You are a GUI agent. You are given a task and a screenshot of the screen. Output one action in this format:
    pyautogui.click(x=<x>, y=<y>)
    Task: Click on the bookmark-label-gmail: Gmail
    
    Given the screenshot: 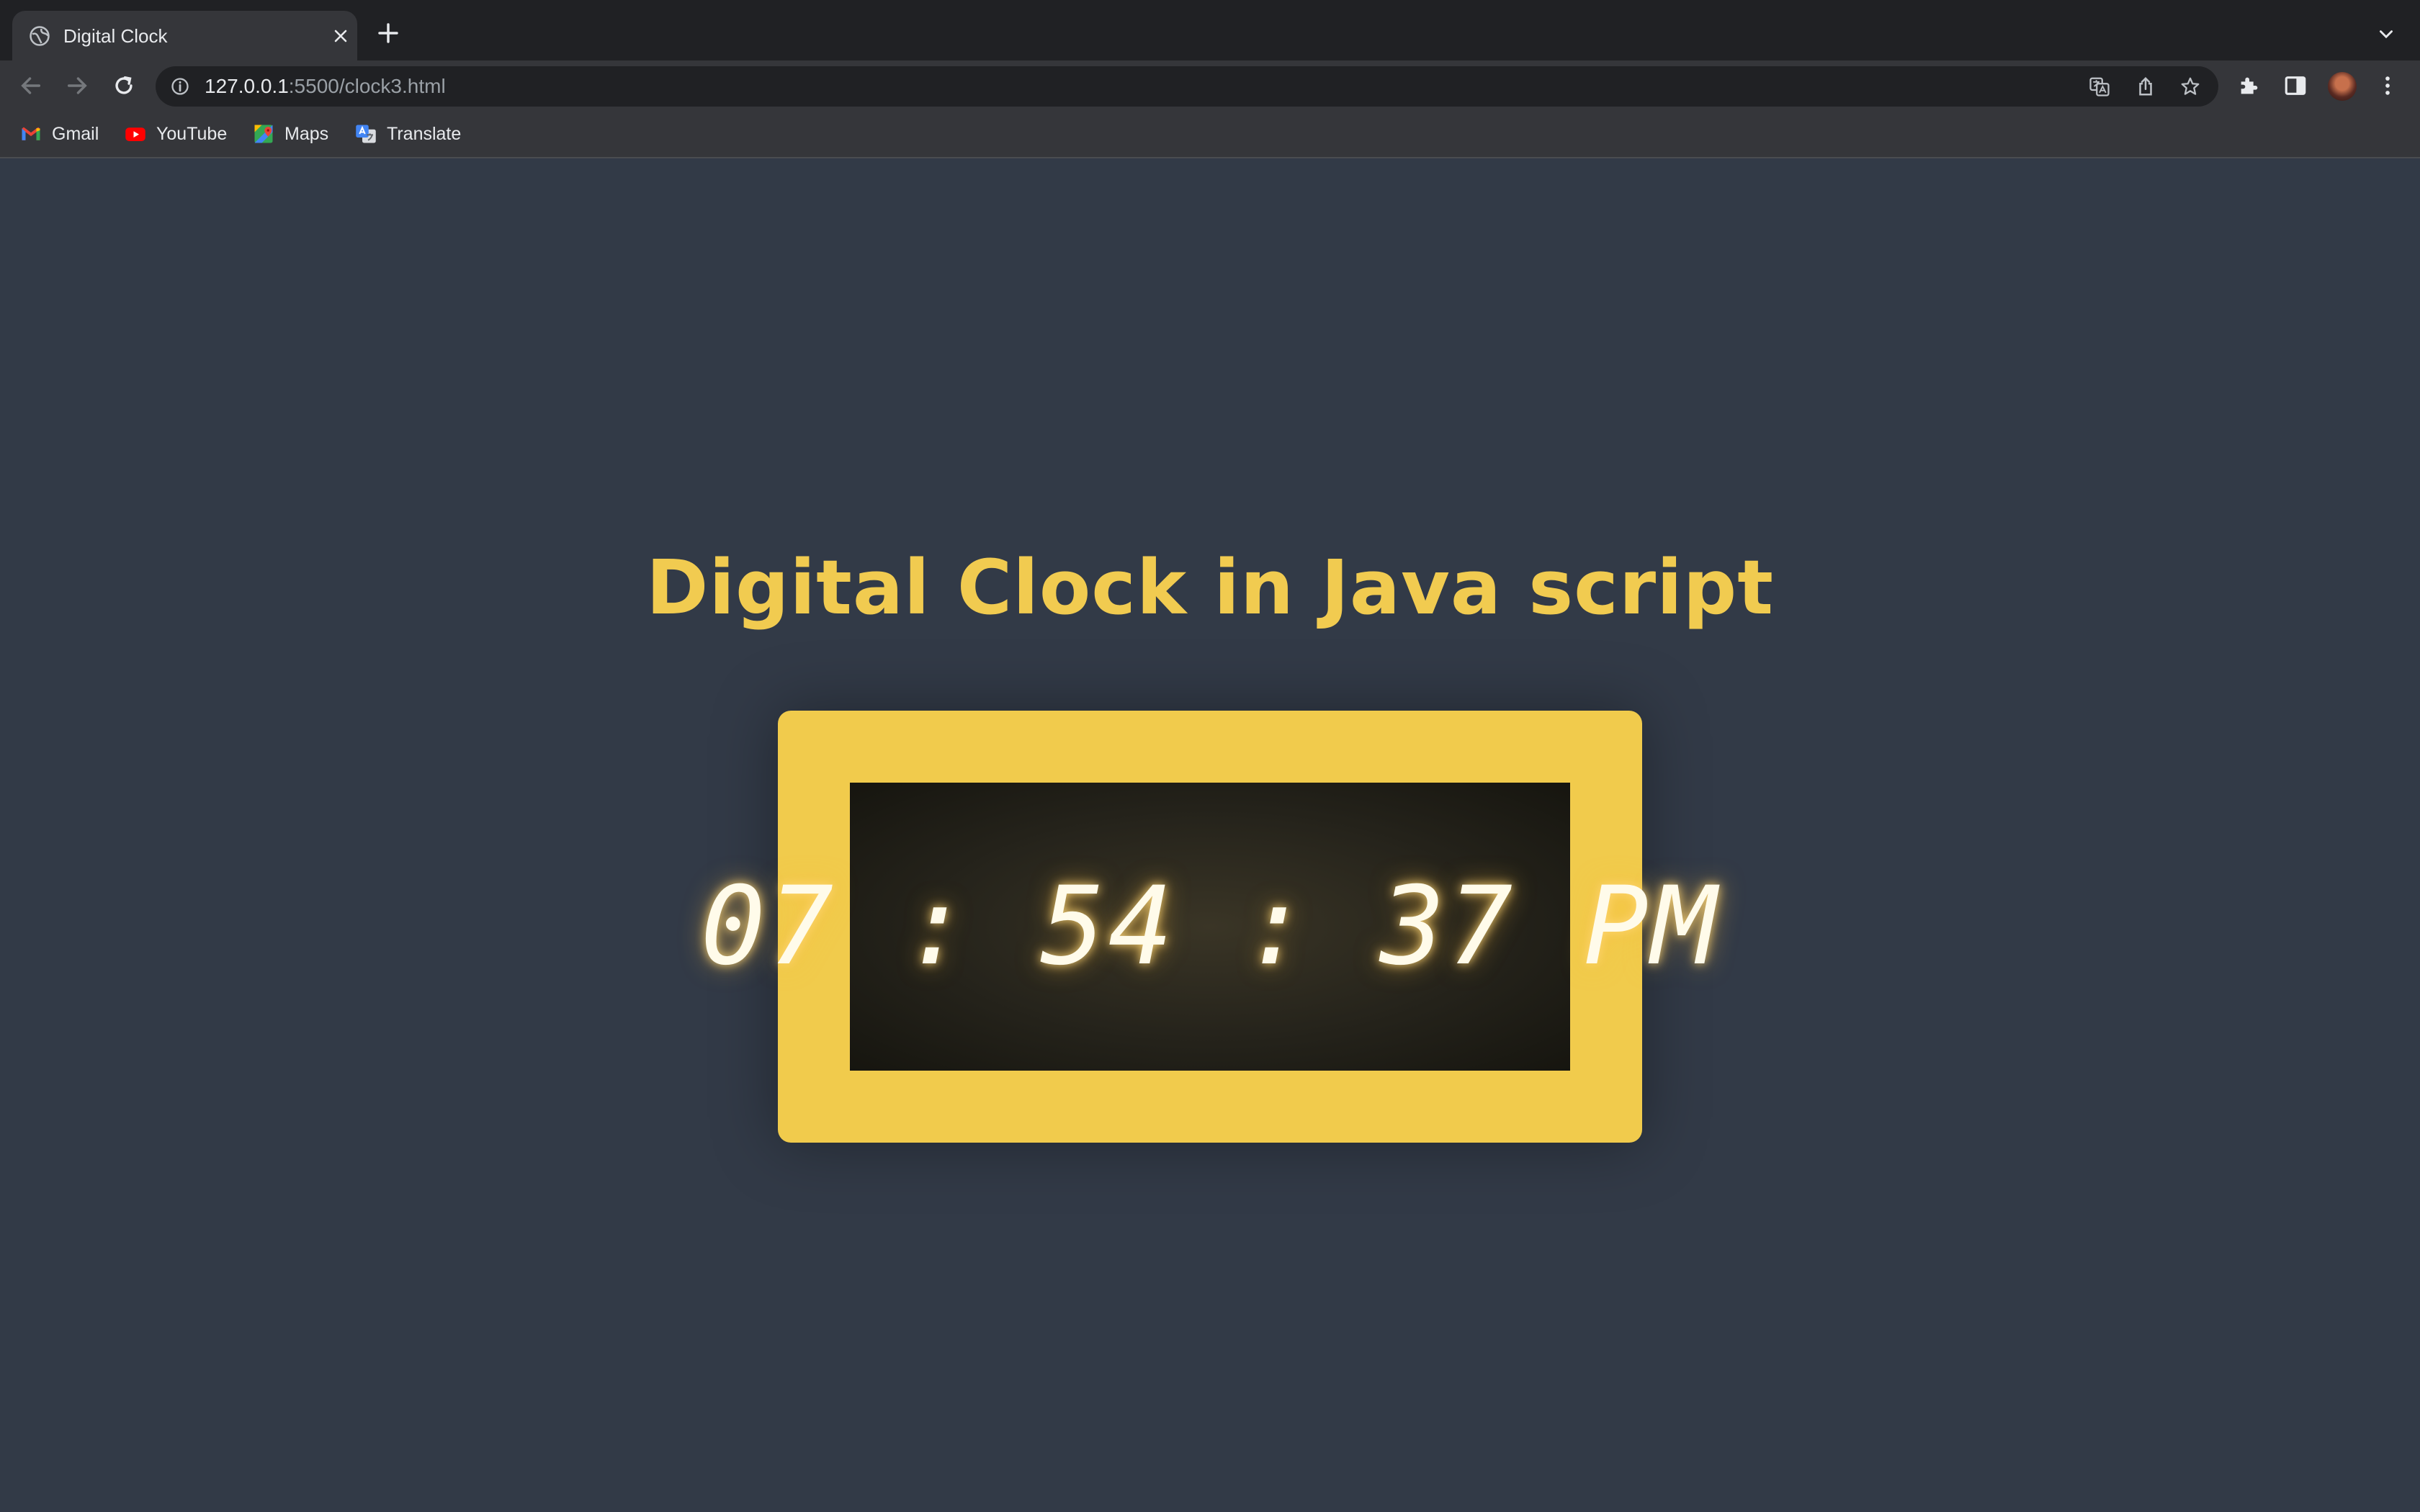 What is the action you would take?
    pyautogui.click(x=75, y=133)
    